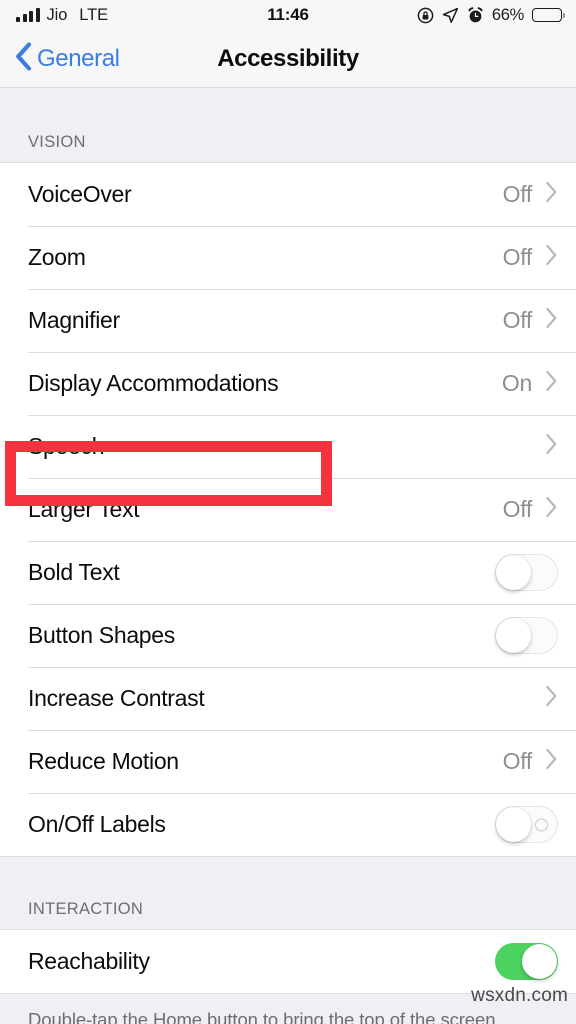 This screenshot has width=576, height=1024. Describe the element at coordinates (74, 572) in the screenshot. I see `row-label: Bold Text` at that location.